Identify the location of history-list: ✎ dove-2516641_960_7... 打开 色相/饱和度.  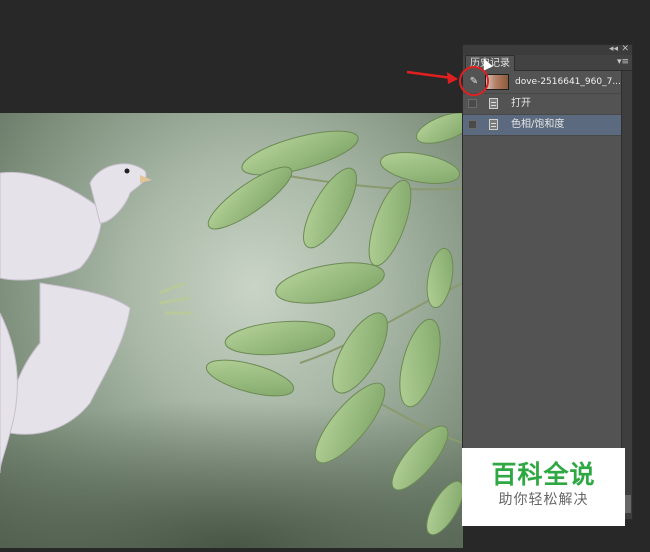
(542, 103).